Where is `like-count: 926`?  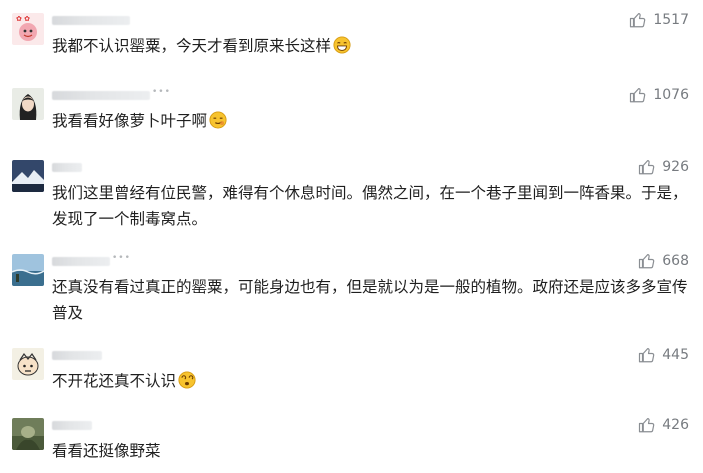
like-count: 926 is located at coordinates (675, 167).